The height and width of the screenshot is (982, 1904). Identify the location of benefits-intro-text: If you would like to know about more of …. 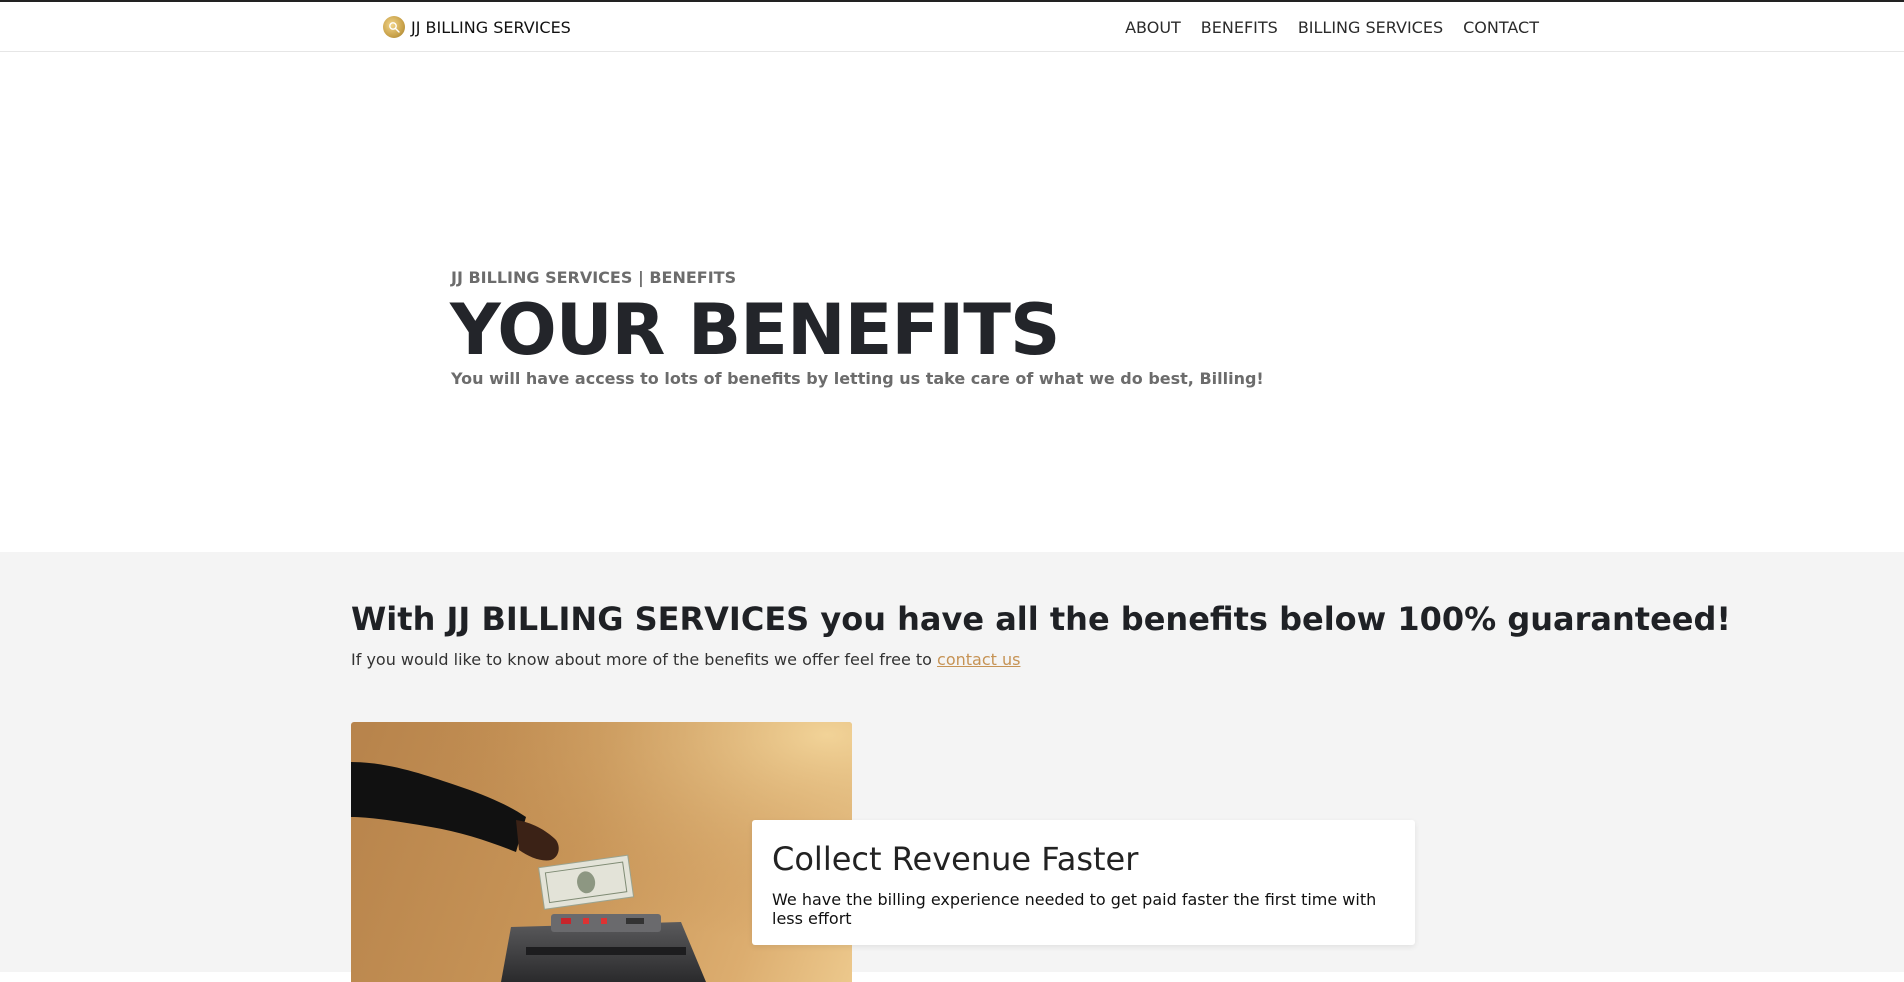
(641, 659).